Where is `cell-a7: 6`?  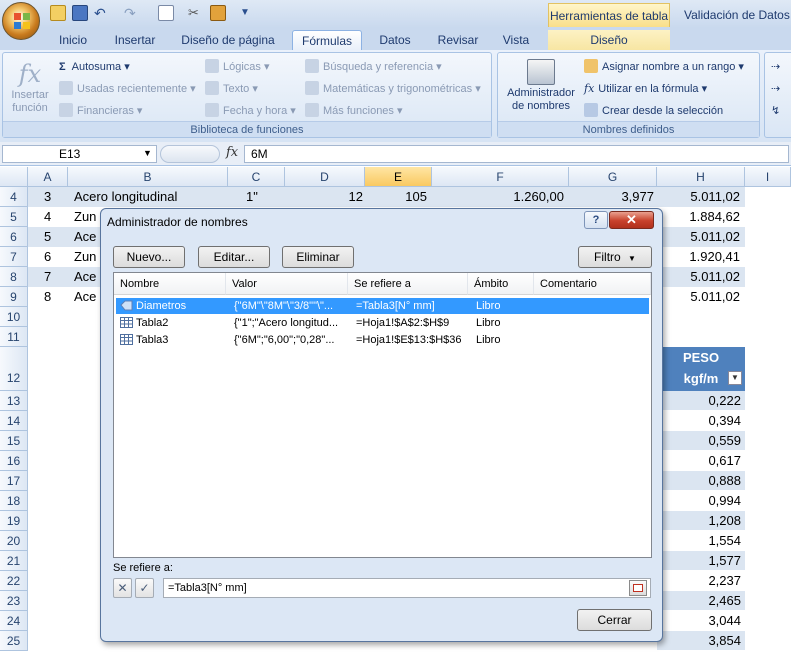 cell-a7: 6 is located at coordinates (48, 257).